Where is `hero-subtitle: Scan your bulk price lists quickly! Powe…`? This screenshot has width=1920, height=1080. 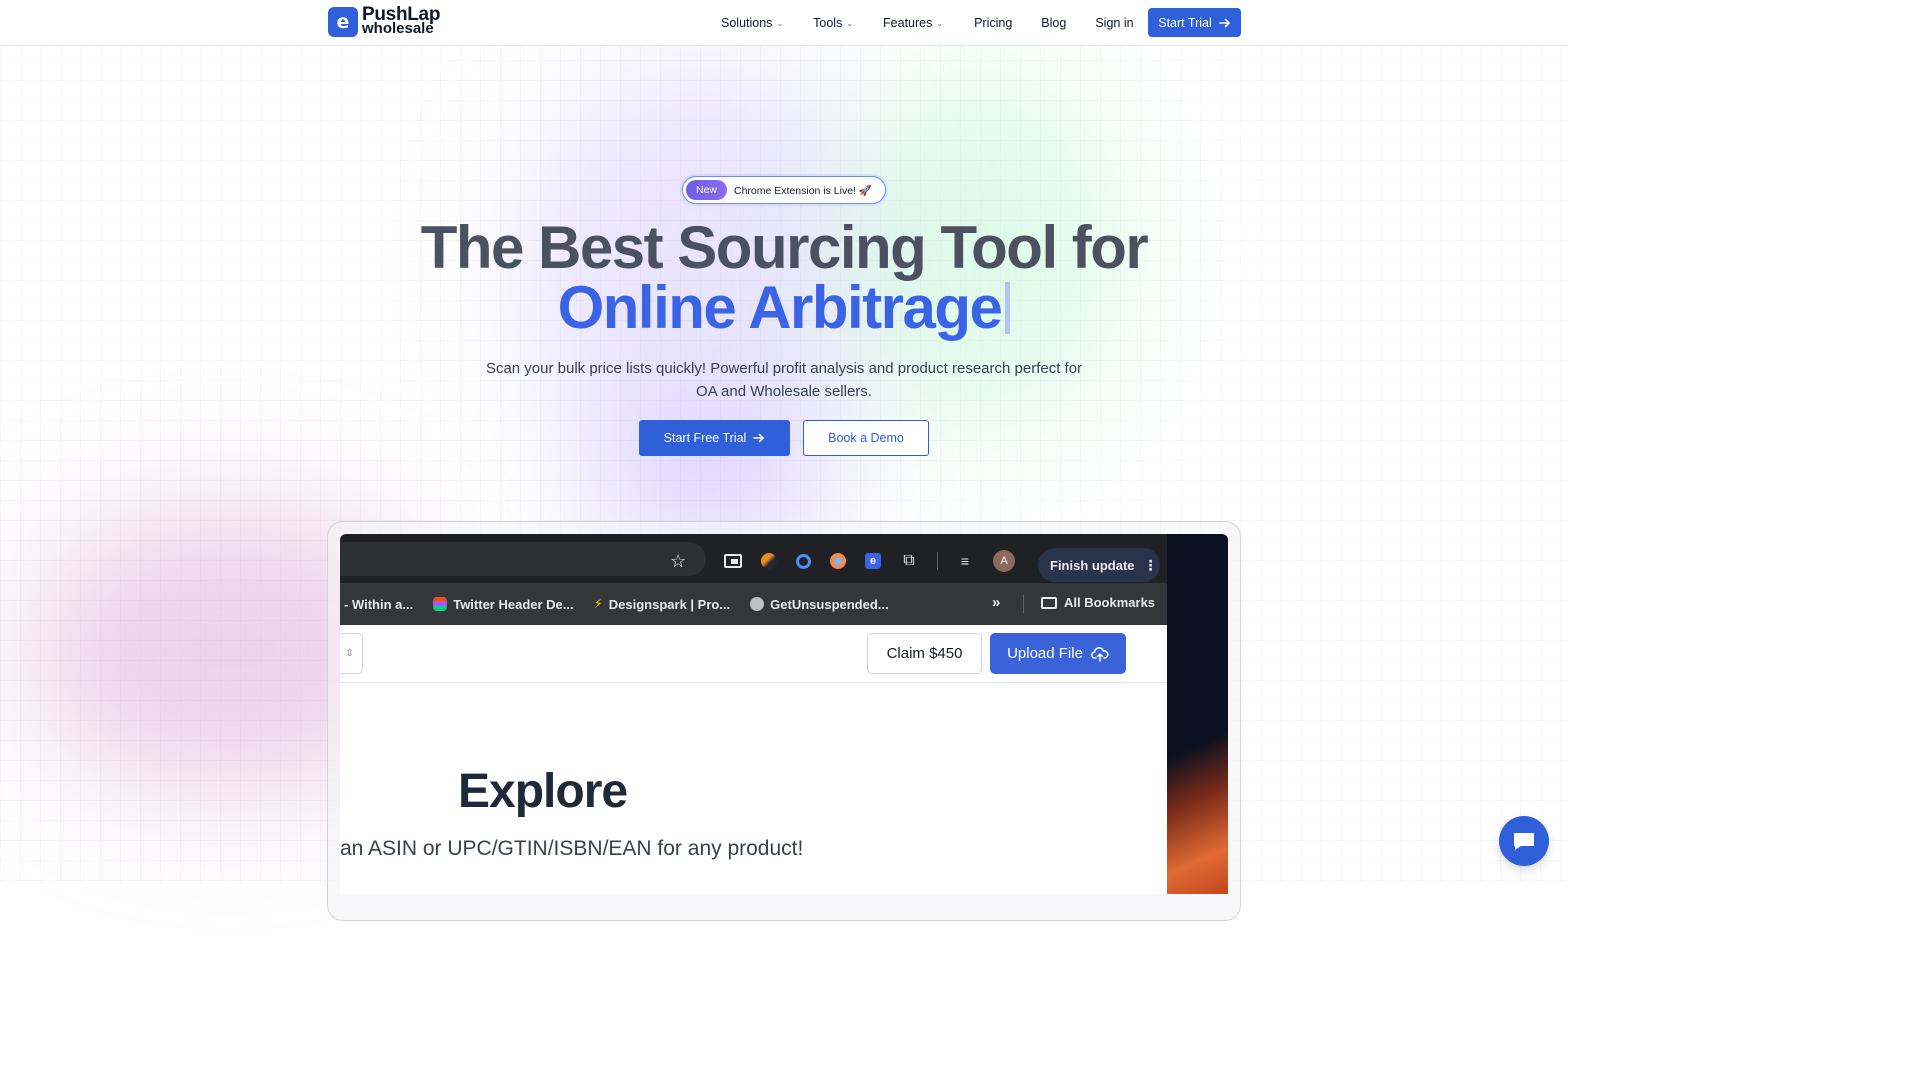 hero-subtitle: Scan your bulk price lists quickly! Powe… is located at coordinates (784, 380).